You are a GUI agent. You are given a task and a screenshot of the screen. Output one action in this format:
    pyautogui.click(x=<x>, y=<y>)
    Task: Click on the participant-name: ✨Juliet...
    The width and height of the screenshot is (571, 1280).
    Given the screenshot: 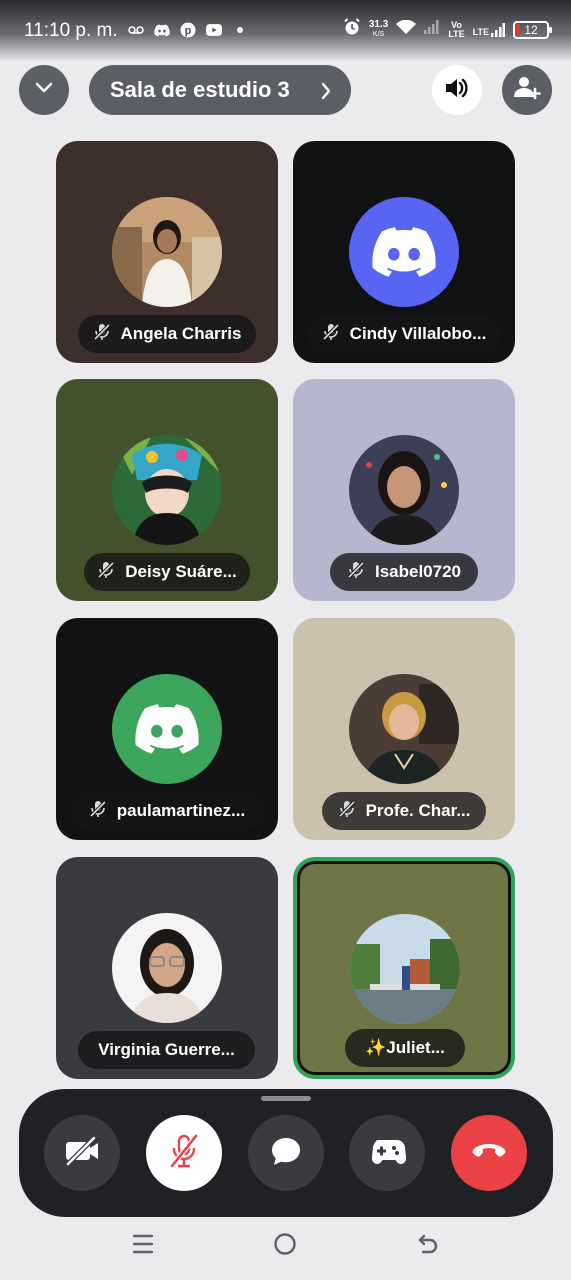 What is the action you would take?
    pyautogui.click(x=405, y=1047)
    